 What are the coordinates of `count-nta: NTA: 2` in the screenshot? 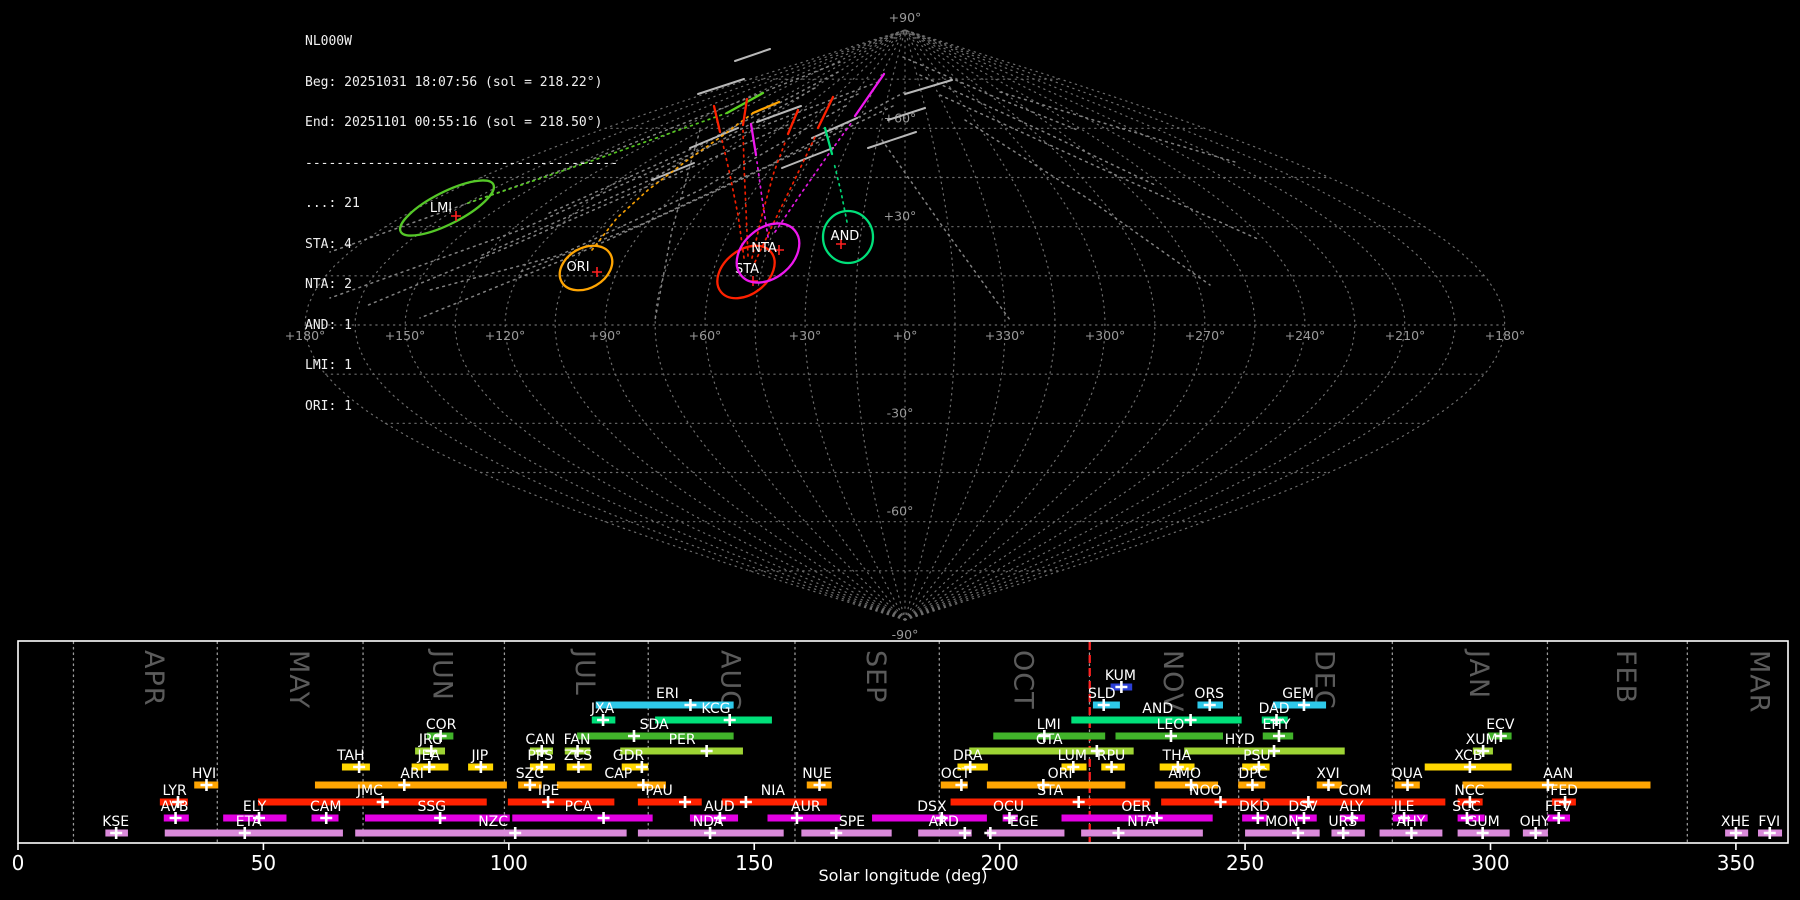 It's located at (328, 284).